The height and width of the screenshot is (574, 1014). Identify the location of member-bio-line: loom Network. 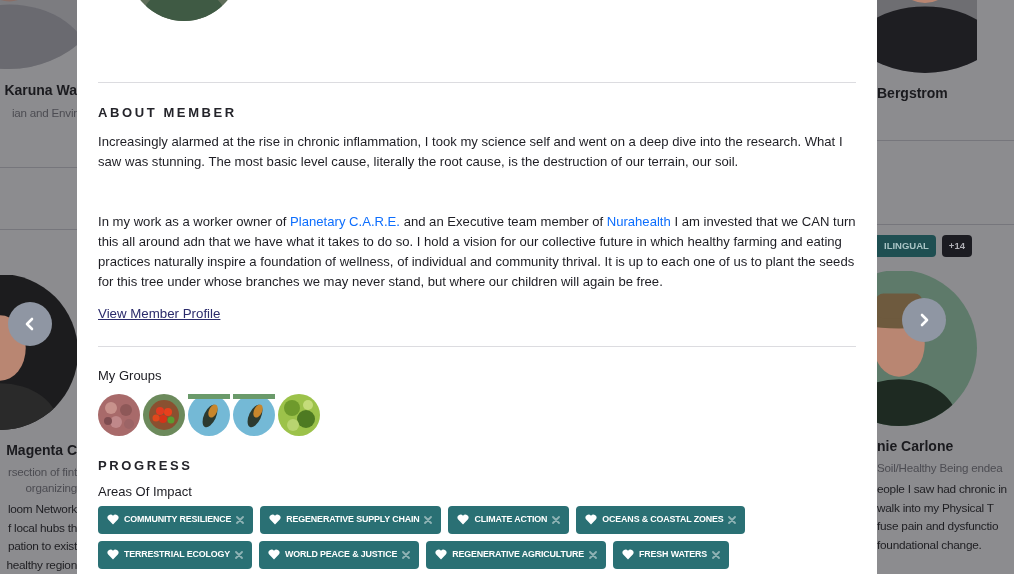
(42, 509).